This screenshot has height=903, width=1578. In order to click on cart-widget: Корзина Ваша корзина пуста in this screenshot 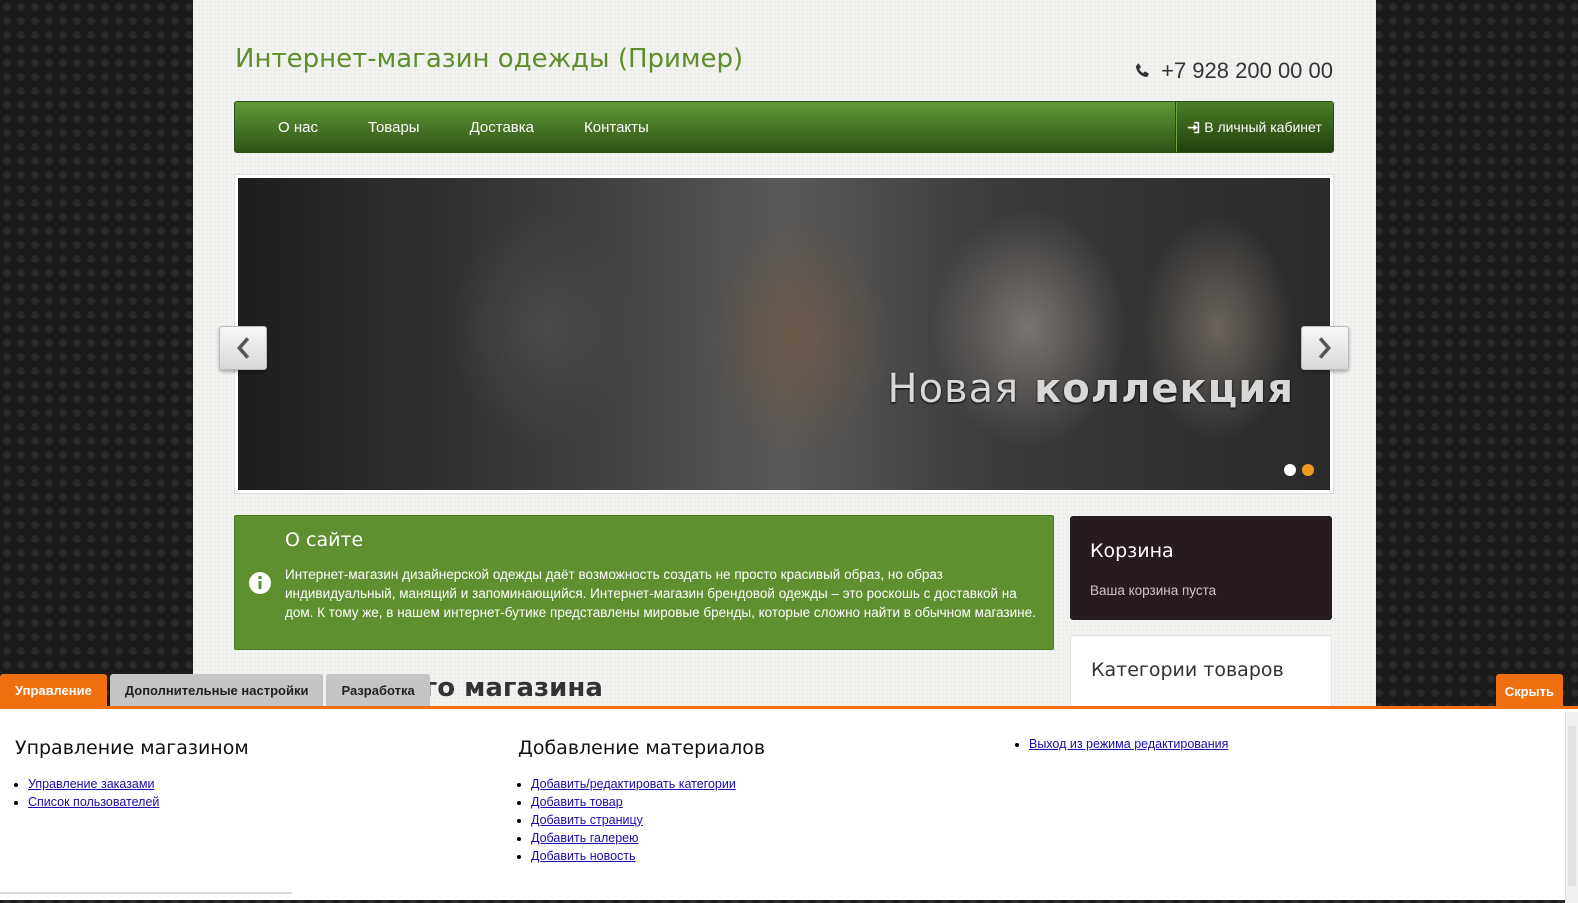, I will do `click(1201, 568)`.